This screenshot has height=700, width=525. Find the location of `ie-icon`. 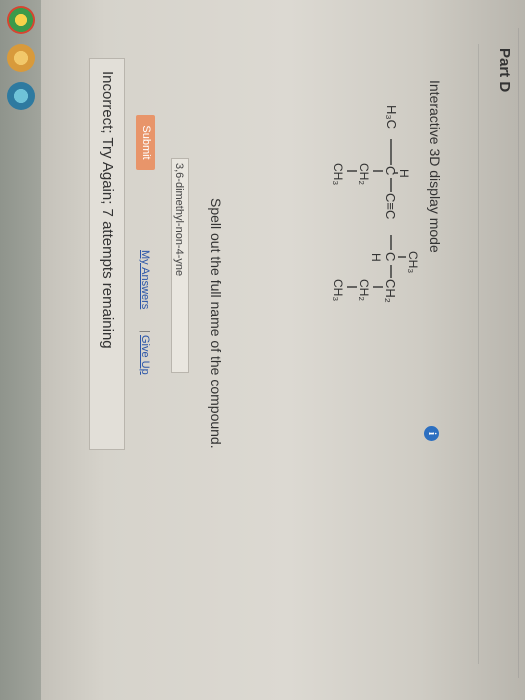

ie-icon is located at coordinates (21, 96).